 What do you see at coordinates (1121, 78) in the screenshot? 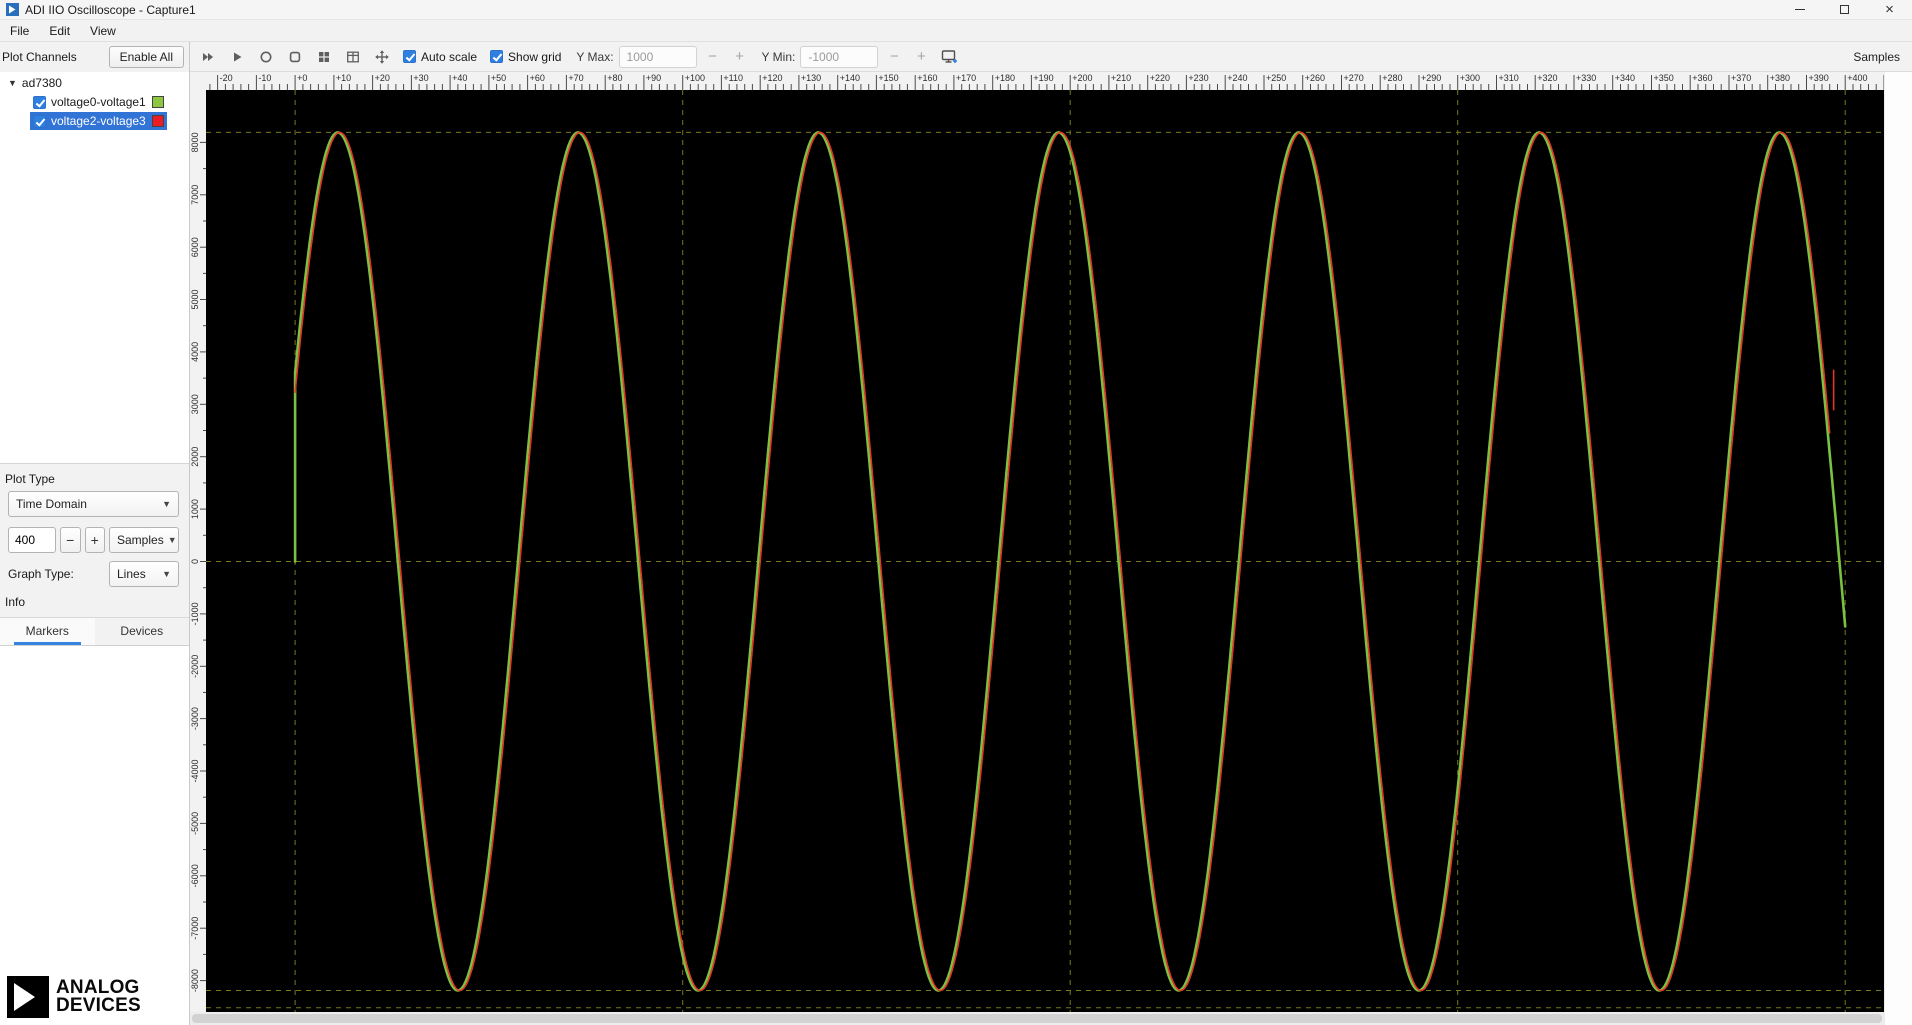
I see `svg-text: +210` at bounding box center [1121, 78].